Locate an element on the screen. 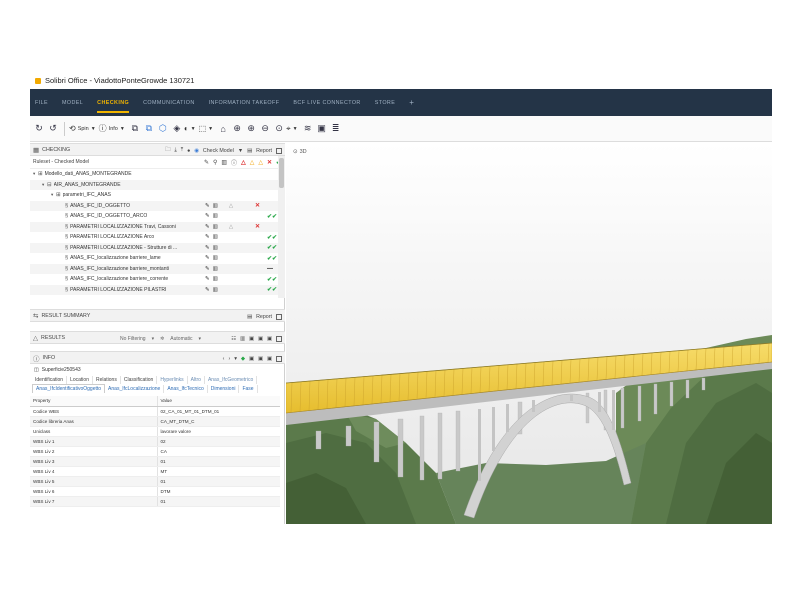 The image size is (800, 600). property-row: WBS Liv 4 MT is located at coordinates (155, 471).